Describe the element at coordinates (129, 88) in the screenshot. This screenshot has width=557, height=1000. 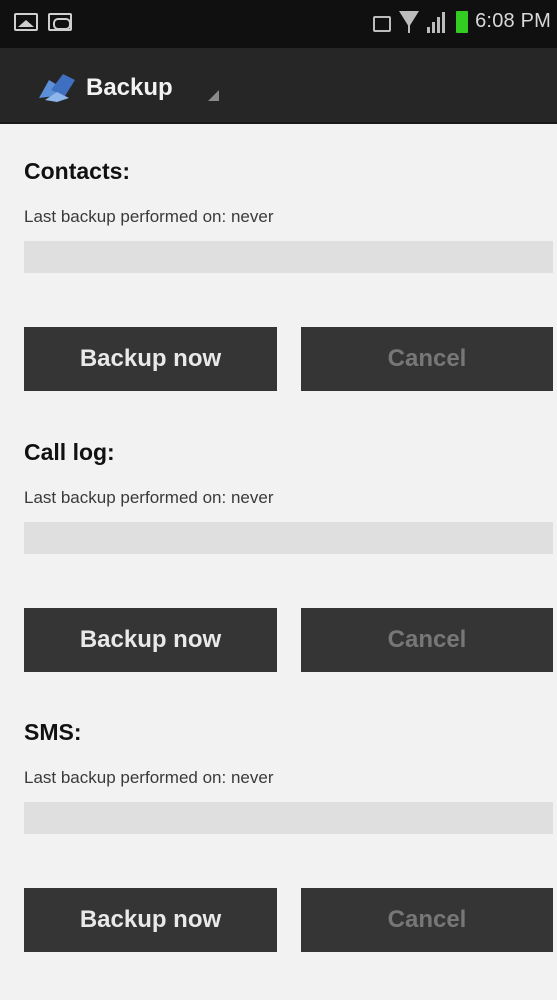
I see `app-title: Backup` at that location.